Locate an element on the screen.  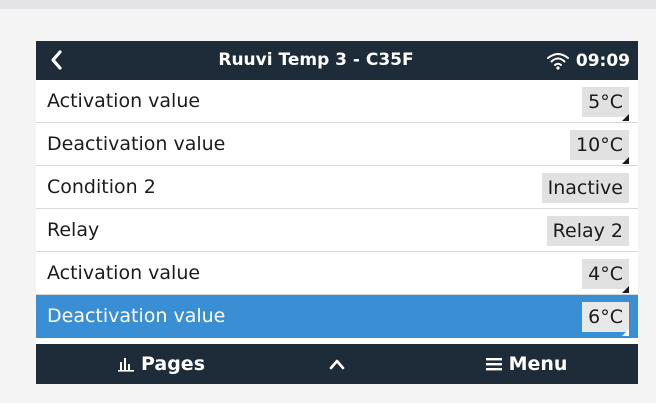
menu-button: Menu is located at coordinates (526, 364).